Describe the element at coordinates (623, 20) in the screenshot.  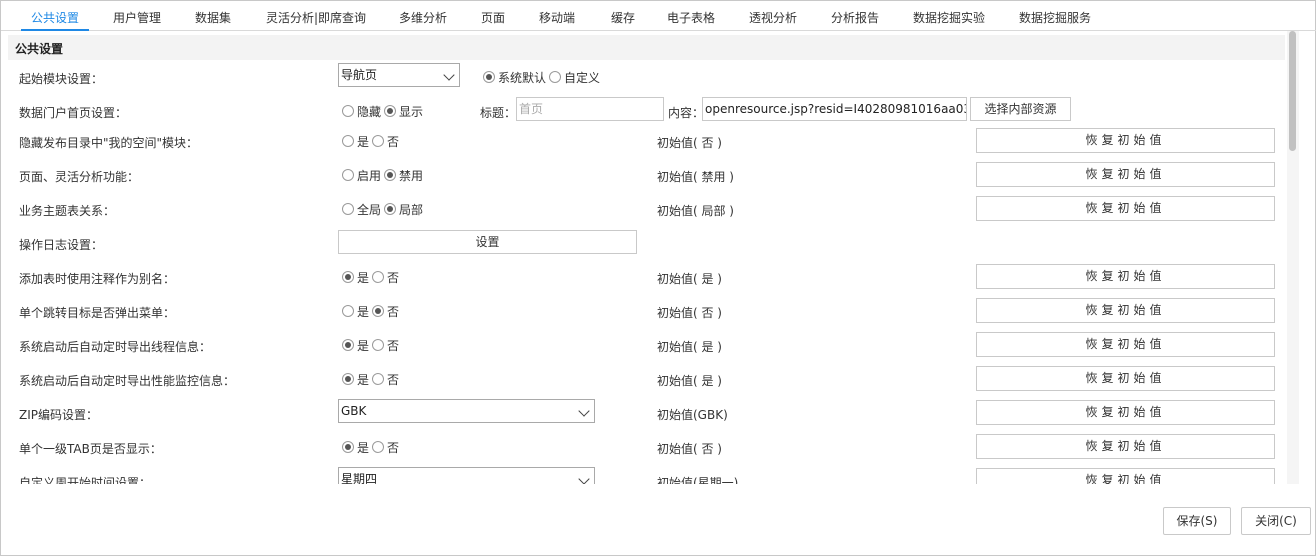
I see `tab-item: 缓存` at that location.